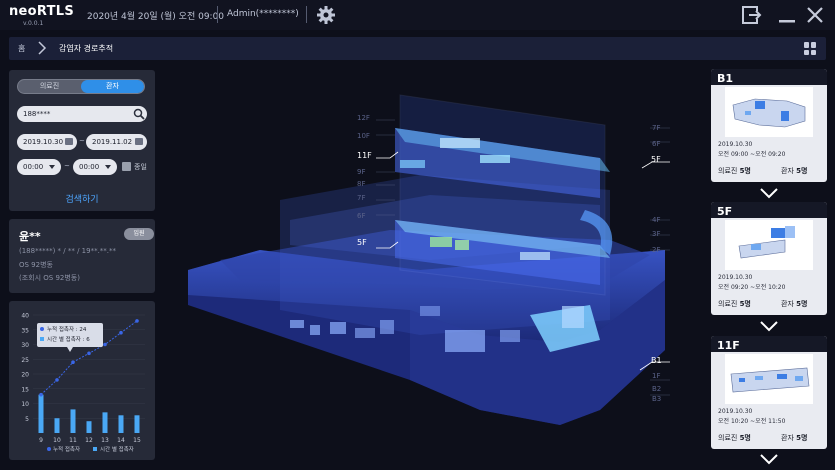  Describe the element at coordinates (82, 114) in the screenshot. I see `search-input` at that location.